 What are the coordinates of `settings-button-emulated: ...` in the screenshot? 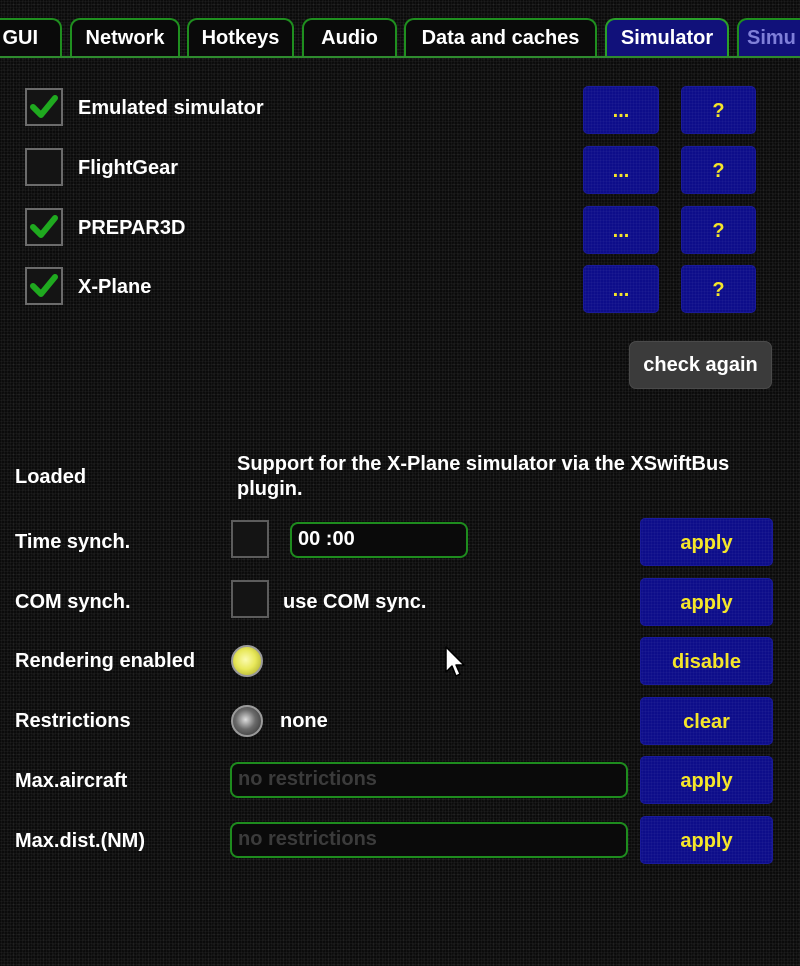 It's located at (621, 110).